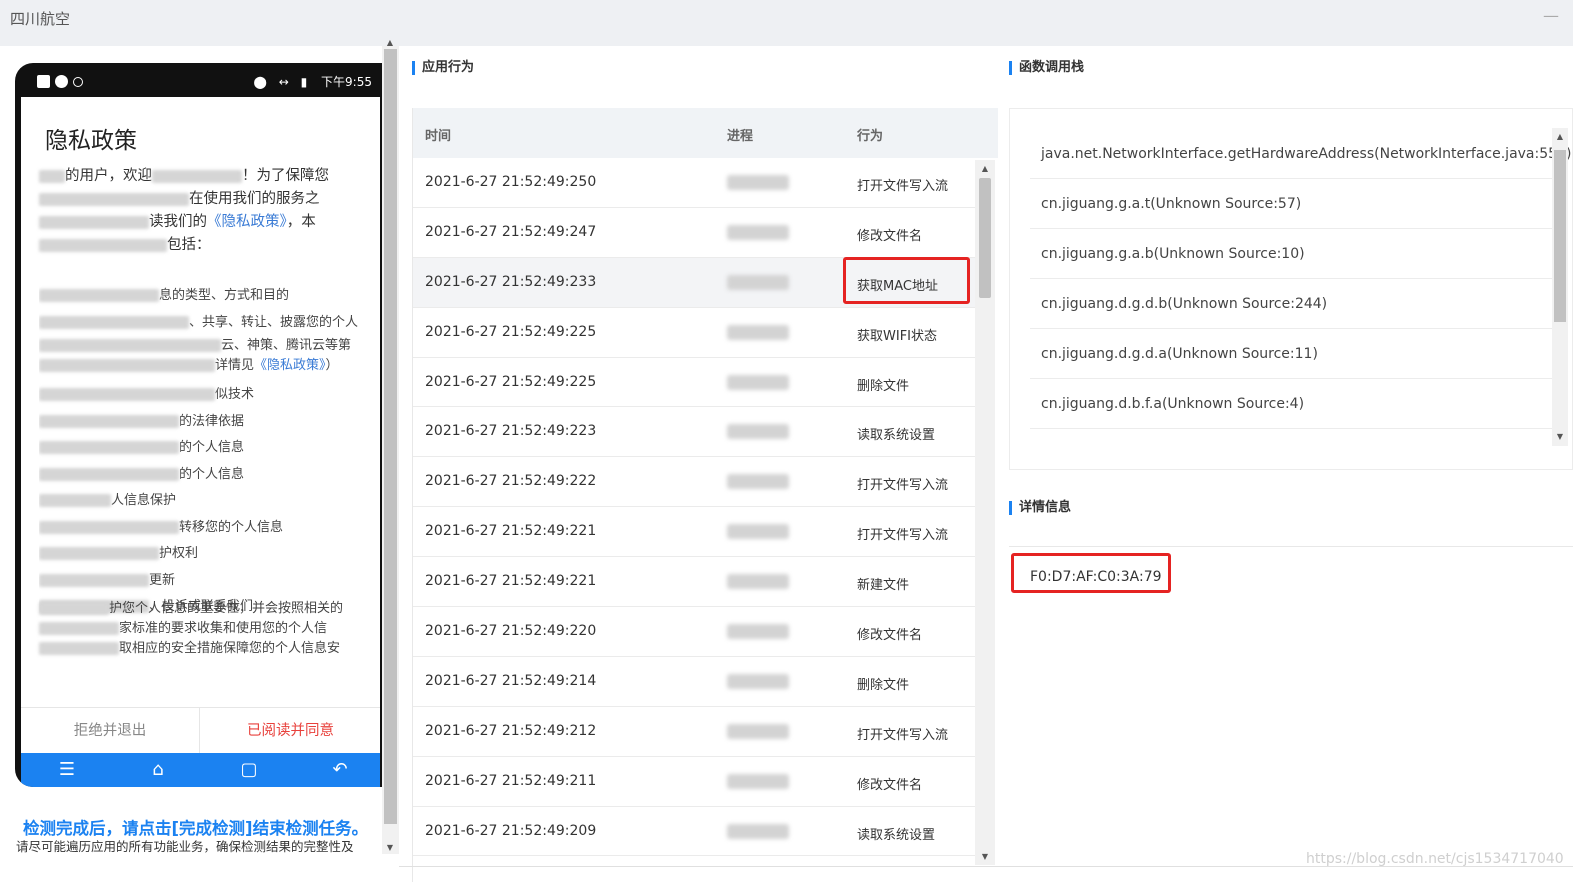 The height and width of the screenshot is (882, 1573). Describe the element at coordinates (313, 81) in the screenshot. I see `status-right: ⬤ ↔ ▮ 下午9:55` at that location.